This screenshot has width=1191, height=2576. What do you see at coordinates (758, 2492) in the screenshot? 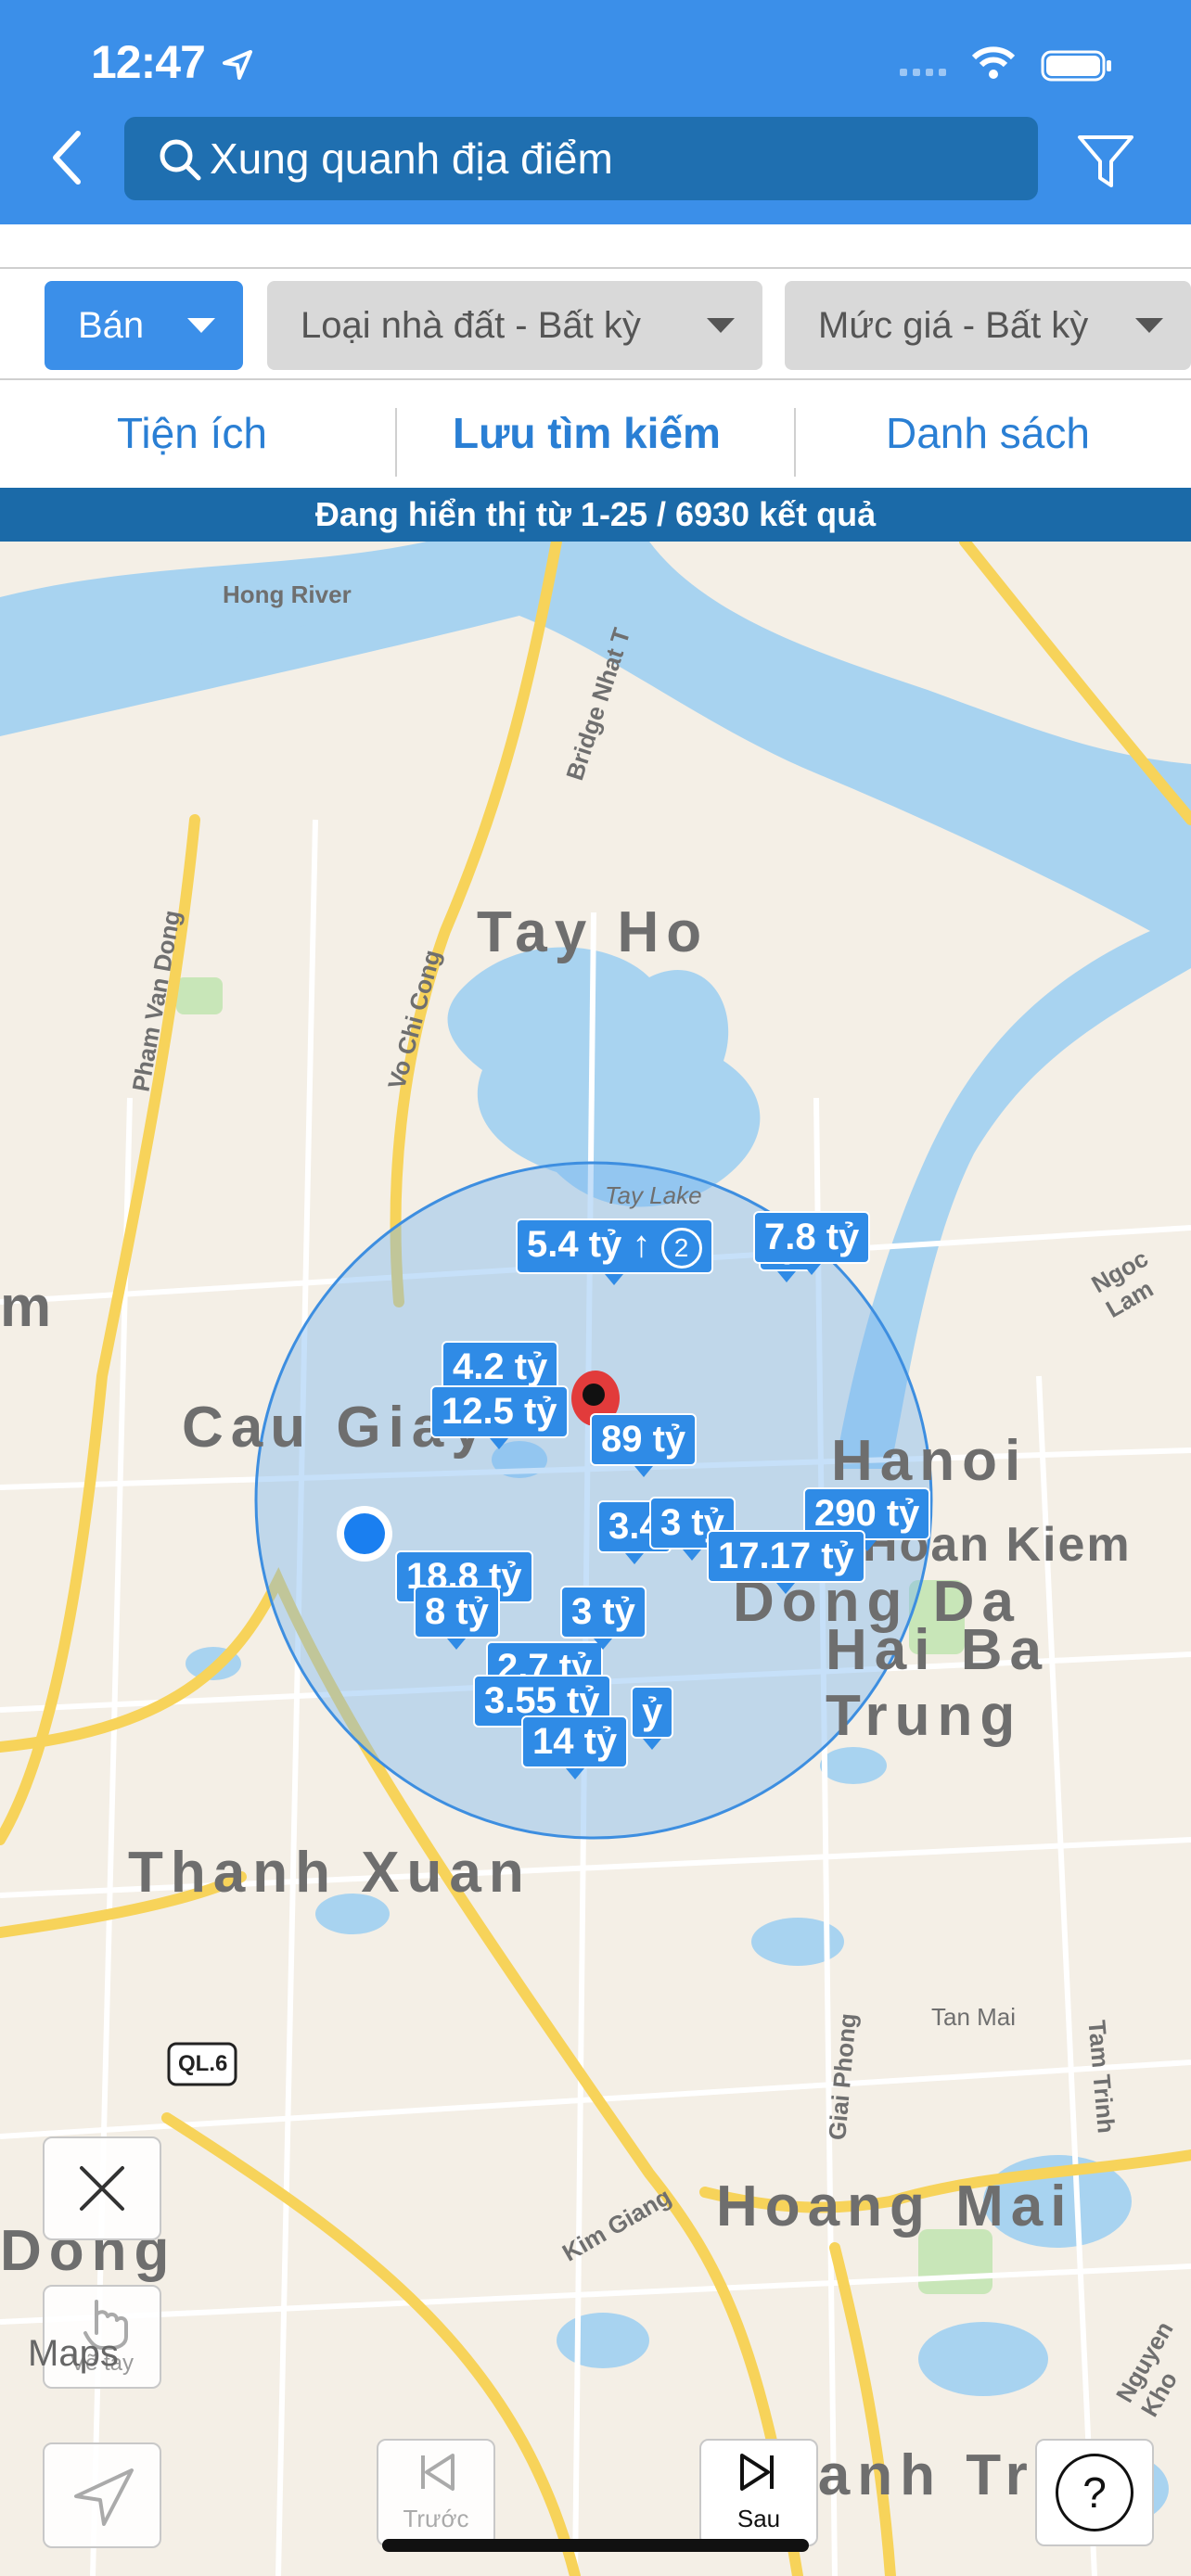
I see `next-button: Sau` at bounding box center [758, 2492].